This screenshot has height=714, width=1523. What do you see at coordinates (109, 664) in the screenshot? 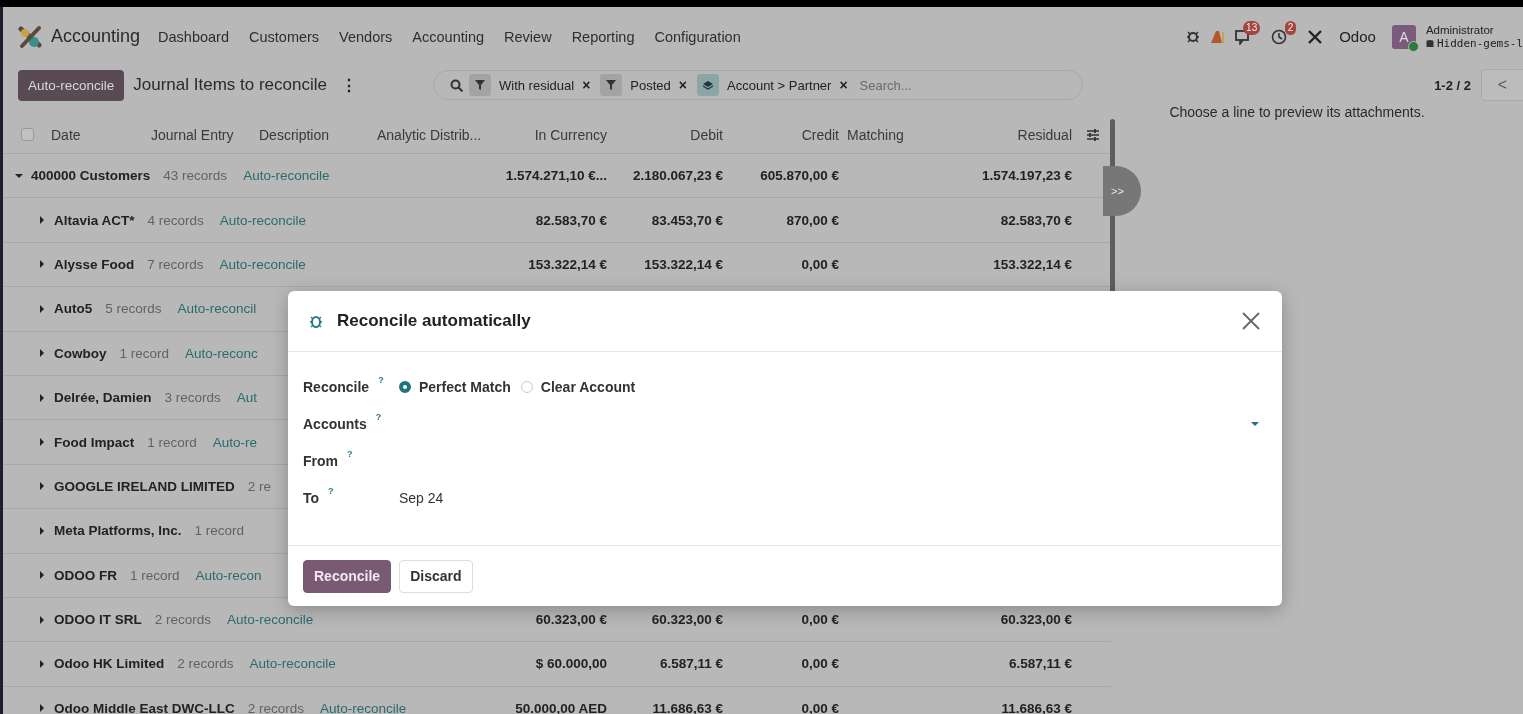
I see `group-name: Odoo HK Limited` at bounding box center [109, 664].